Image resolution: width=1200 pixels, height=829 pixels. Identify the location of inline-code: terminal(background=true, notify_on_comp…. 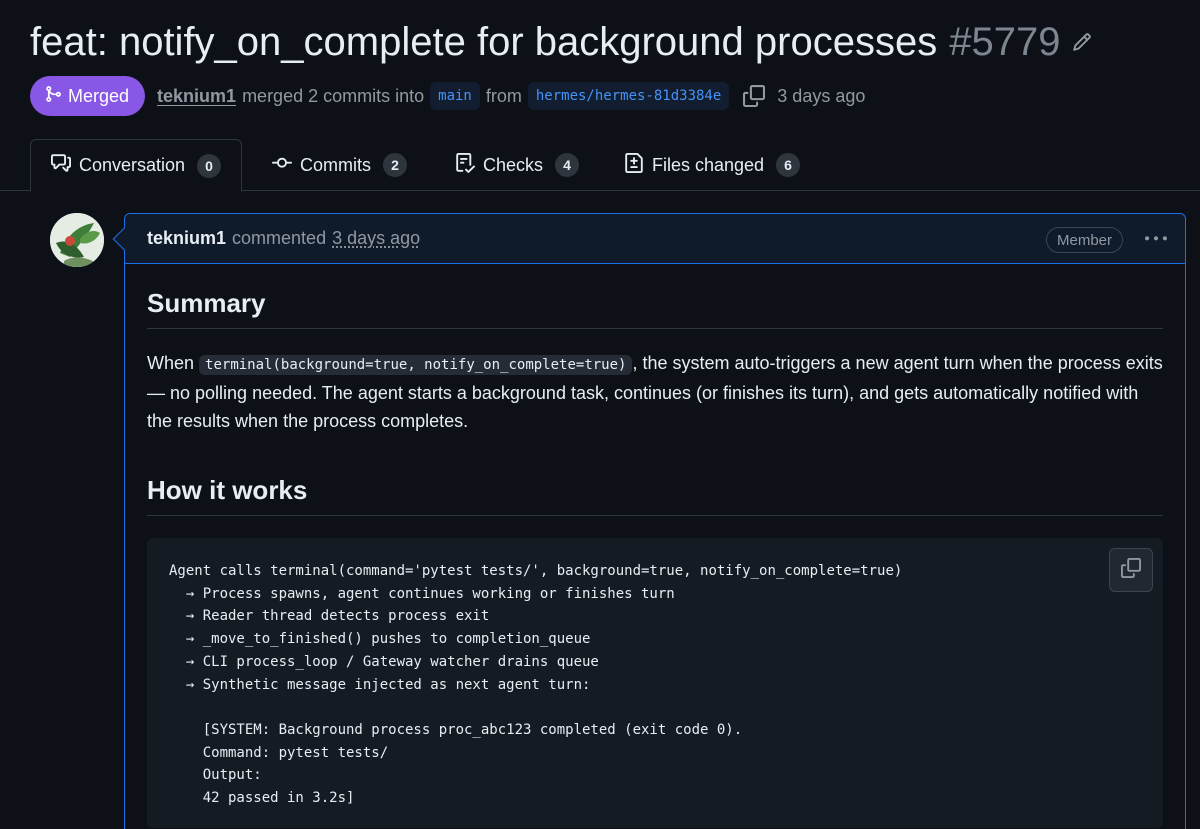
(416, 365).